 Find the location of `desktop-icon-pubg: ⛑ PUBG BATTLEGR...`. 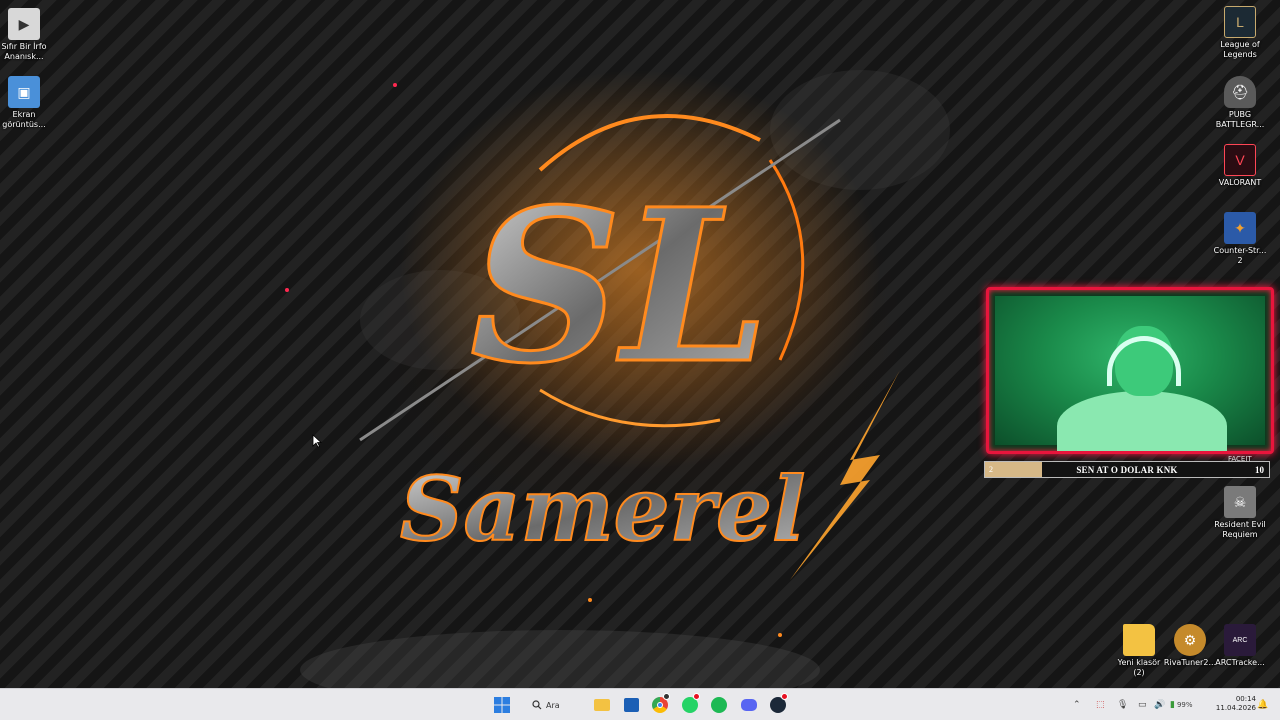

desktop-icon-pubg: ⛑ PUBG BATTLEGR... is located at coordinates (1240, 103).